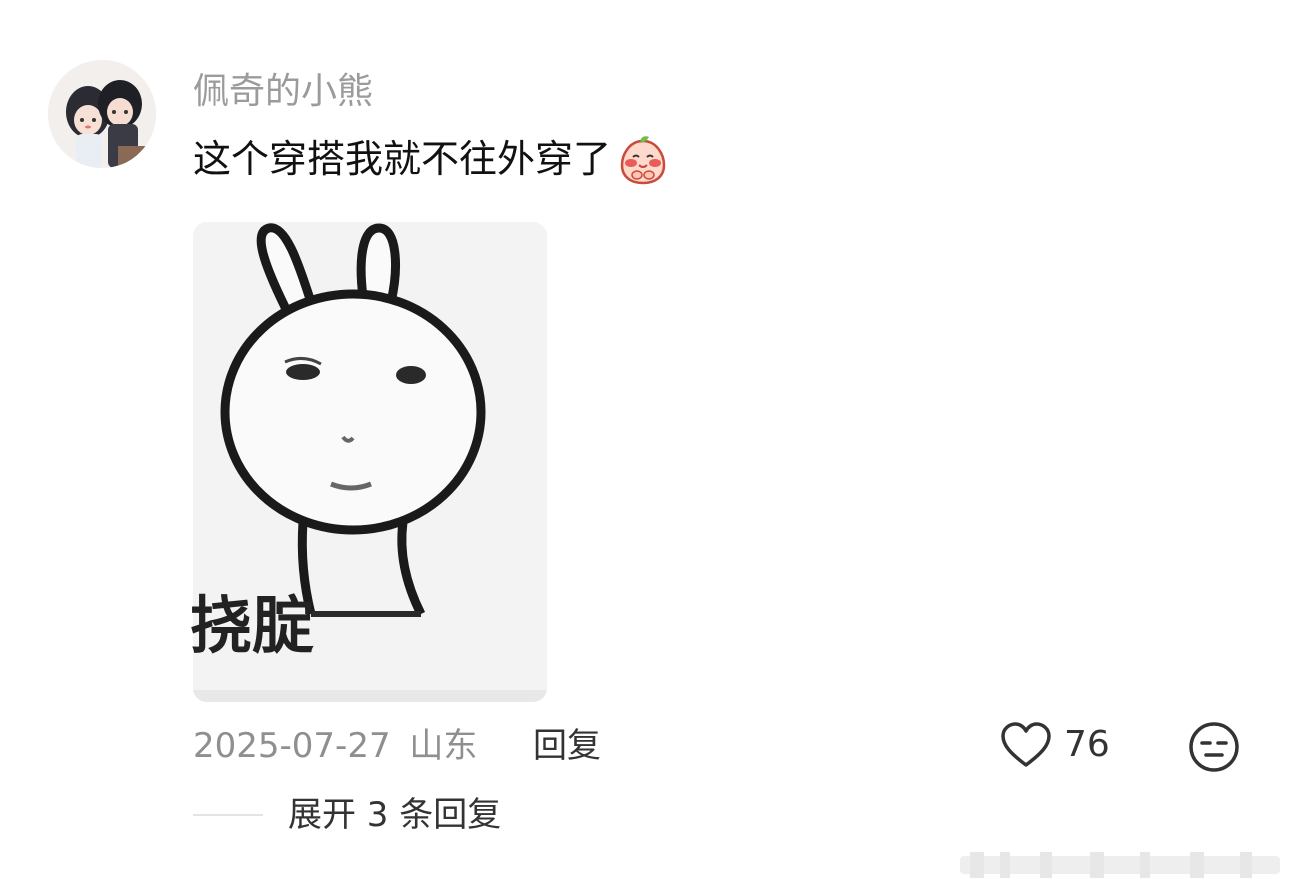  What do you see at coordinates (283, 92) in the screenshot?
I see `comment-username: 佩奇的小熊` at bounding box center [283, 92].